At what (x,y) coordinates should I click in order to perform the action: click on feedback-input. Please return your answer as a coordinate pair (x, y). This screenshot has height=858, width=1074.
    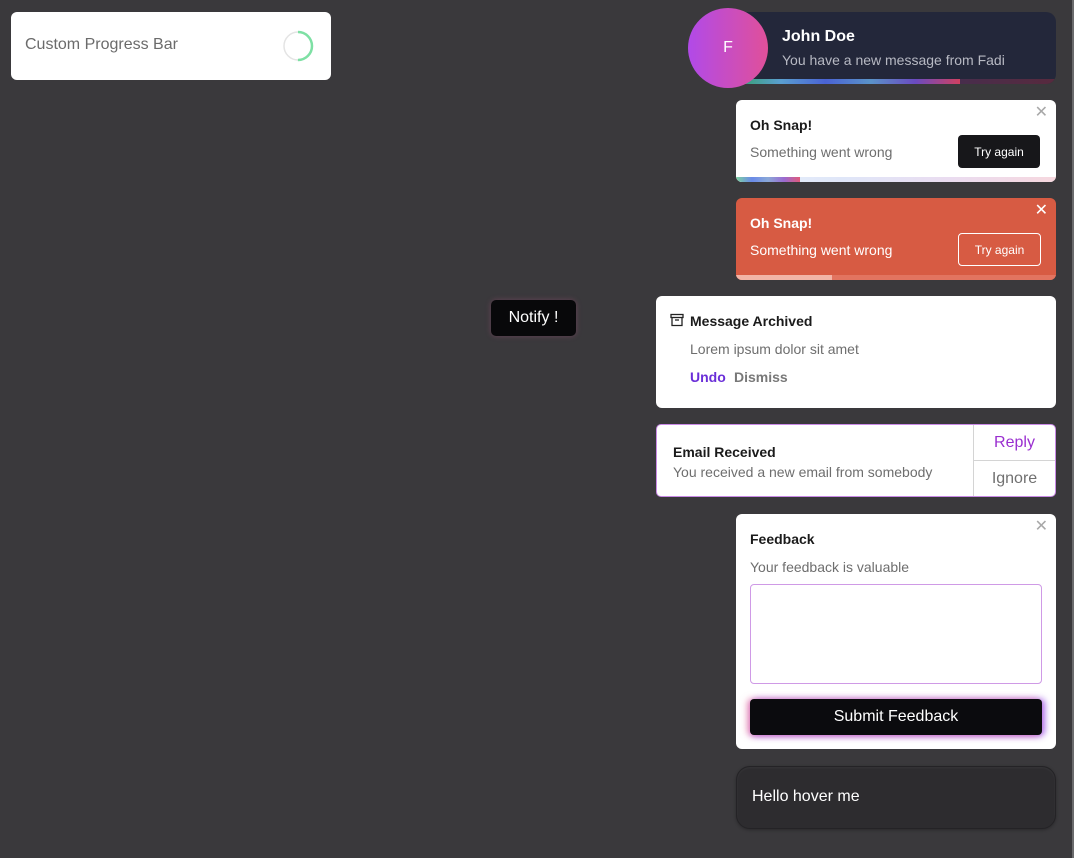
    Looking at the image, I should click on (896, 634).